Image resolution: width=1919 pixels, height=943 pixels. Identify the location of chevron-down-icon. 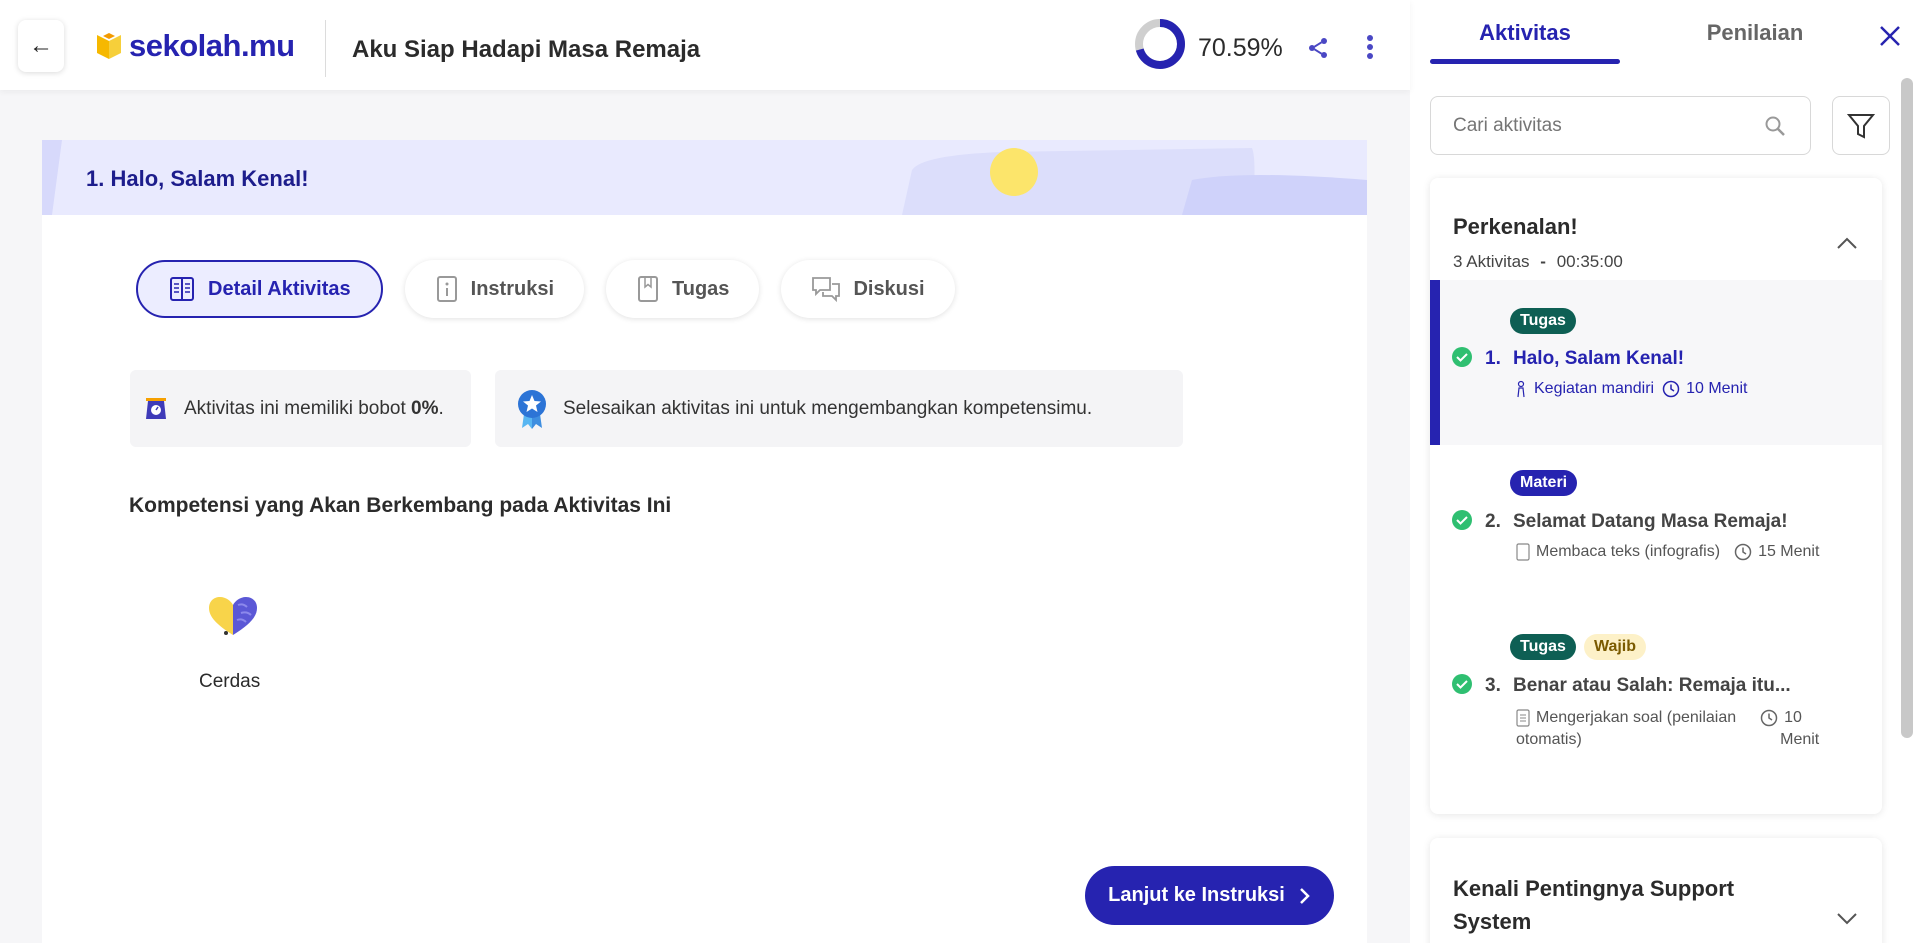
(1847, 918).